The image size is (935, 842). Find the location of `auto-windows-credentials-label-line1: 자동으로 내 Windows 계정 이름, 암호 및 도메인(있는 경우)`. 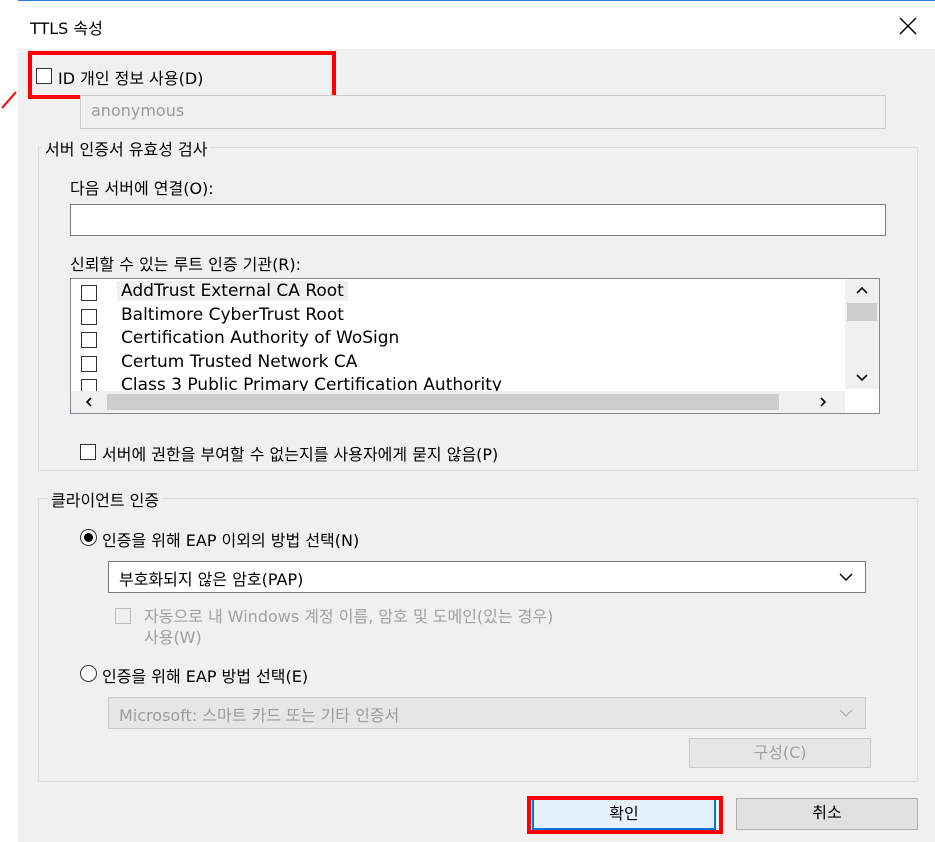

auto-windows-credentials-label-line1: 자동으로 내 Windows 계정 이름, 암호 및 도메인(있는 경우) is located at coordinates (349, 616).